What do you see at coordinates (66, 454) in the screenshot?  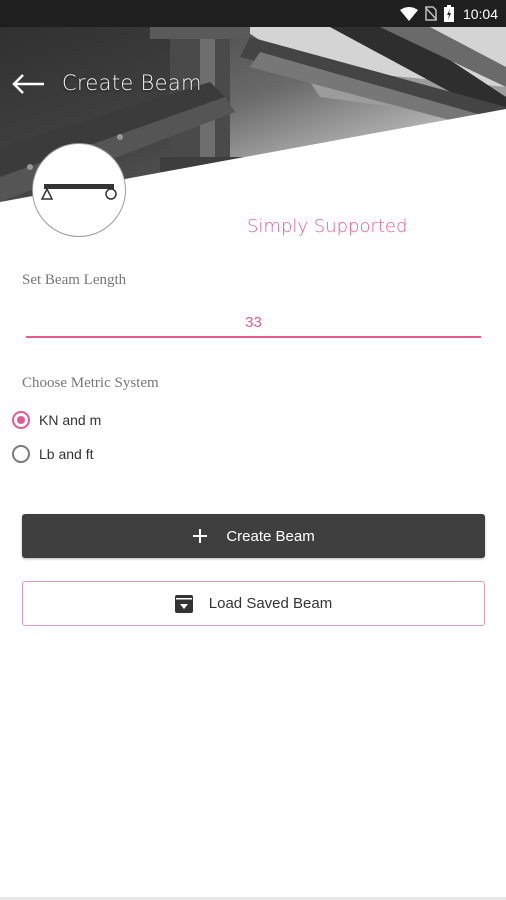 I see `radio-lb-ft-label: Lb and ft` at bounding box center [66, 454].